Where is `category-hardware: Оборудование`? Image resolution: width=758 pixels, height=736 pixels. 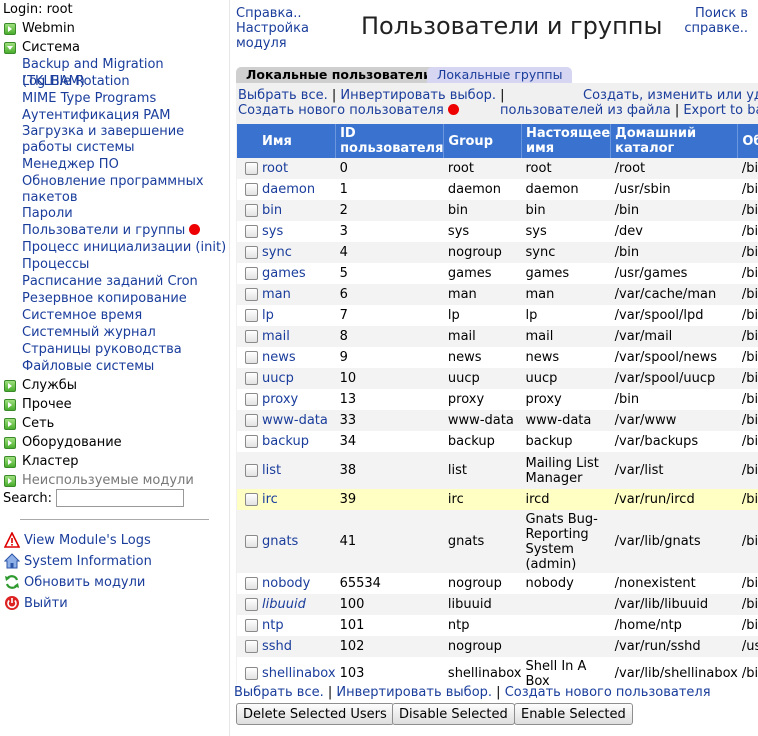 category-hardware: Оборудование is located at coordinates (63, 442).